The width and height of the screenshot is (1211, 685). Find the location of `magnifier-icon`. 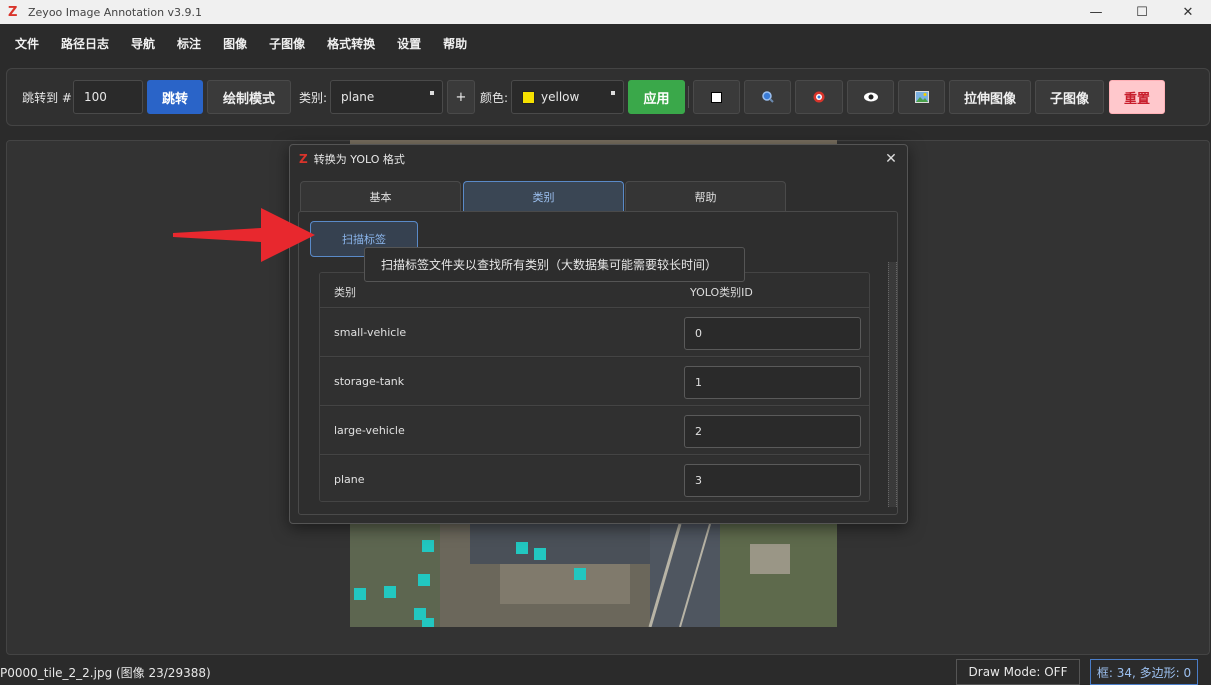

magnifier-icon is located at coordinates (767, 97).